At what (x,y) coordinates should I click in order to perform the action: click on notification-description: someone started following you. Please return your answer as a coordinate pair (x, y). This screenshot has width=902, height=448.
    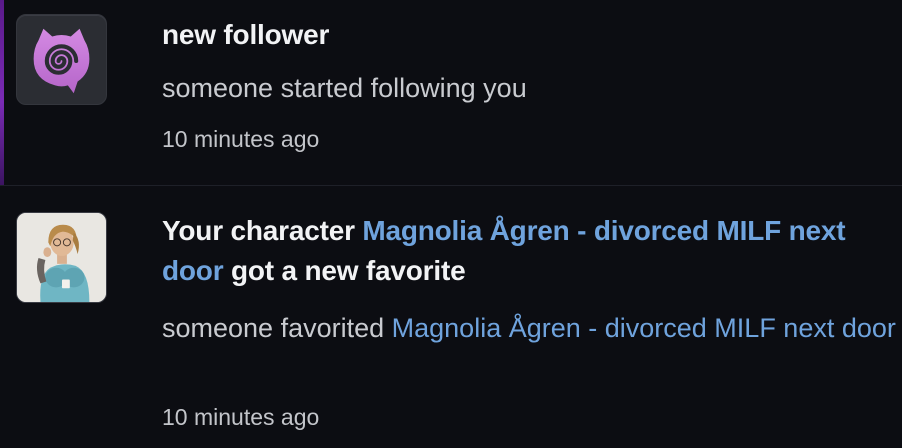
    Looking at the image, I should click on (344, 88).